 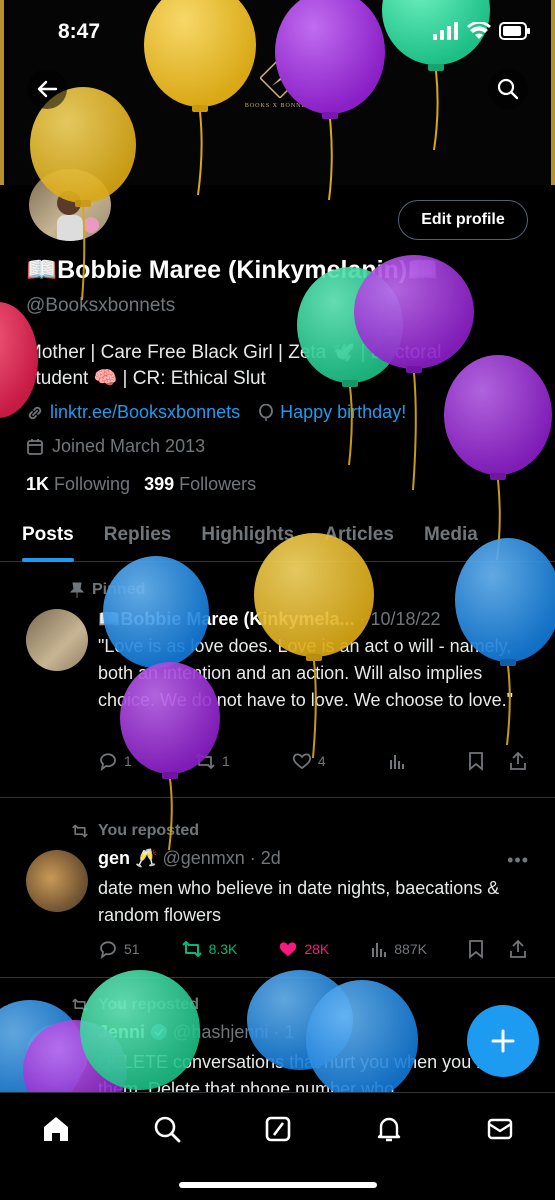 I want to click on nav-notifications, so click(x=389, y=1129).